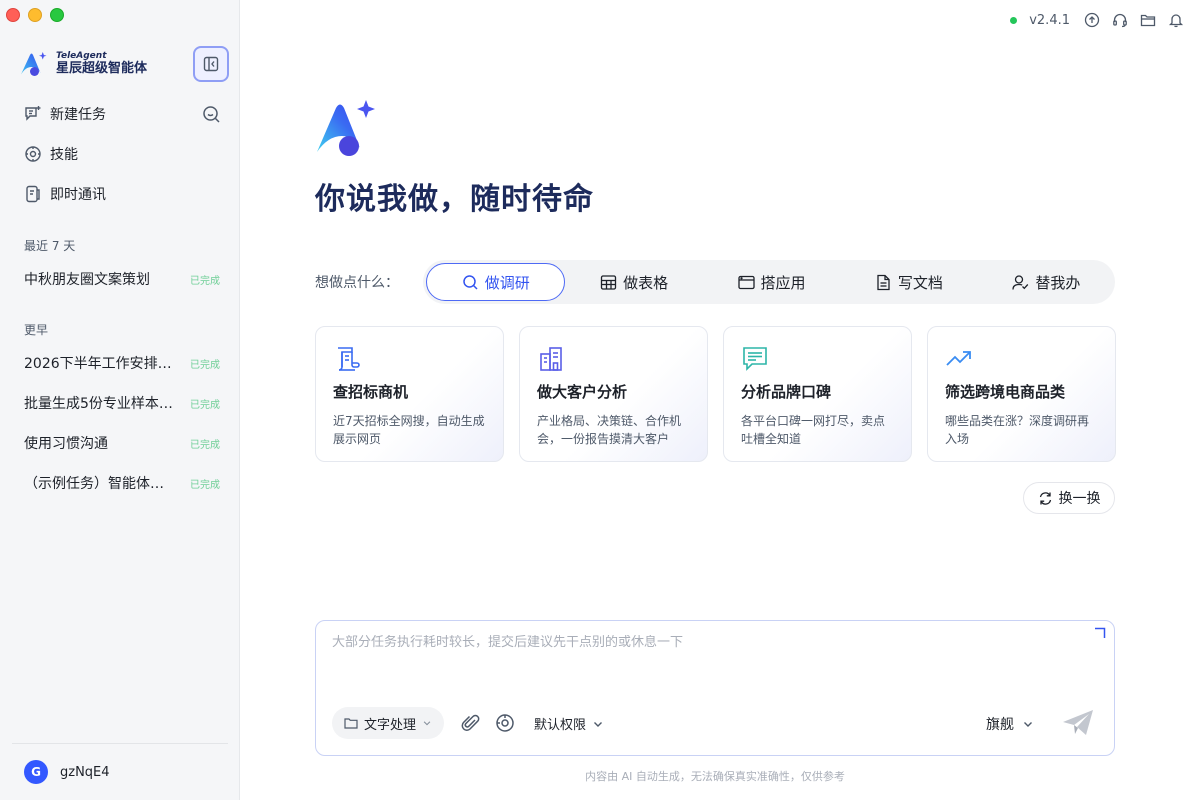 The width and height of the screenshot is (1200, 800). What do you see at coordinates (1100, 633) in the screenshot?
I see `expand-icon` at bounding box center [1100, 633].